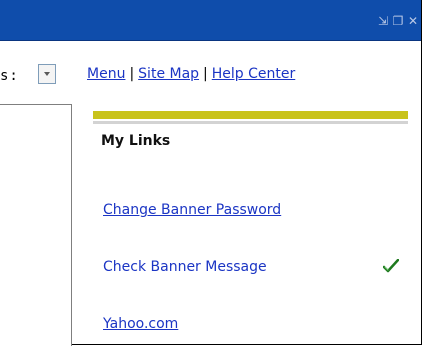 This screenshot has width=422, height=346. Describe the element at coordinates (106, 74) in the screenshot. I see `menu-link: Menu` at that location.